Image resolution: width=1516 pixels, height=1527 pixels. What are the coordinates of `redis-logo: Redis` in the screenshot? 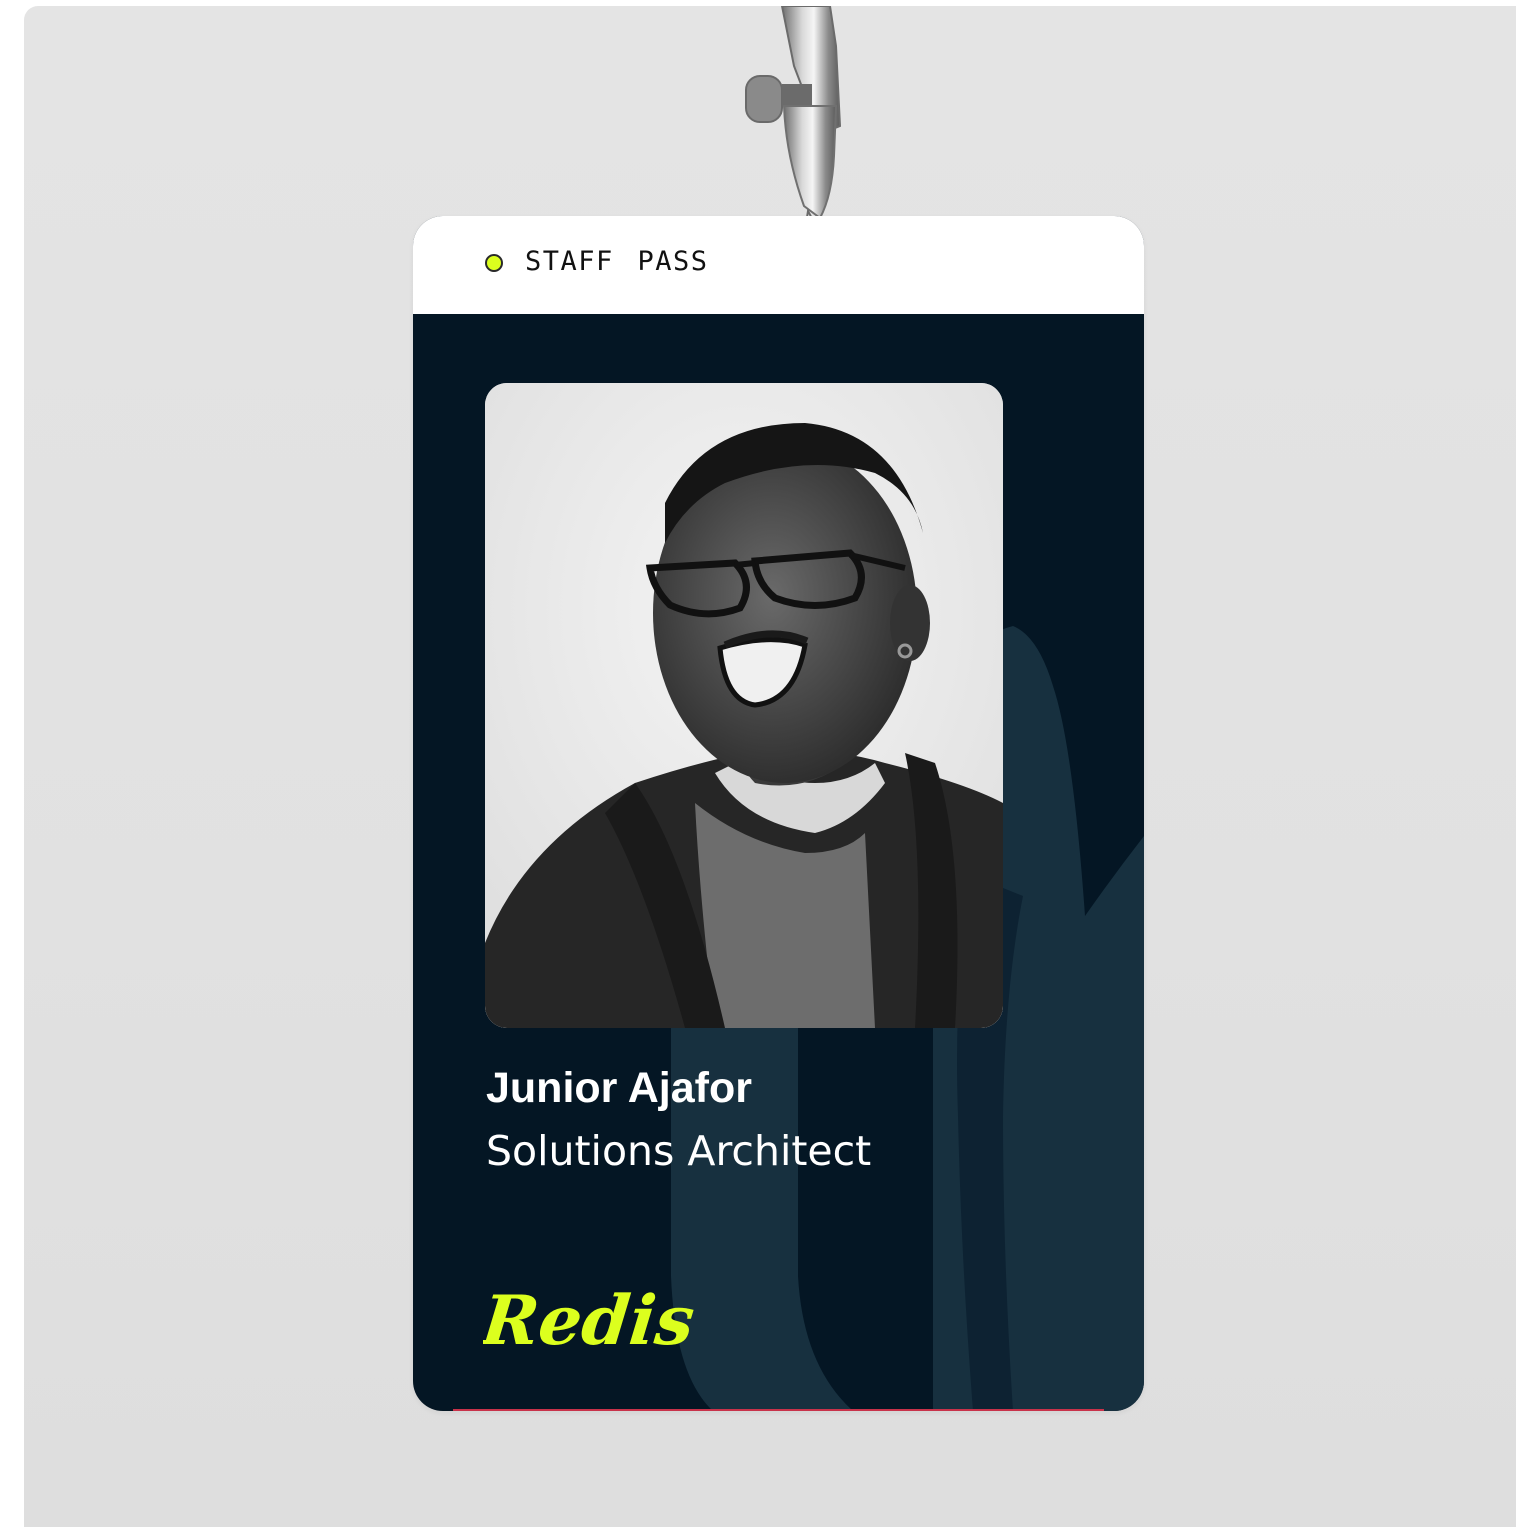 It's located at (590, 1321).